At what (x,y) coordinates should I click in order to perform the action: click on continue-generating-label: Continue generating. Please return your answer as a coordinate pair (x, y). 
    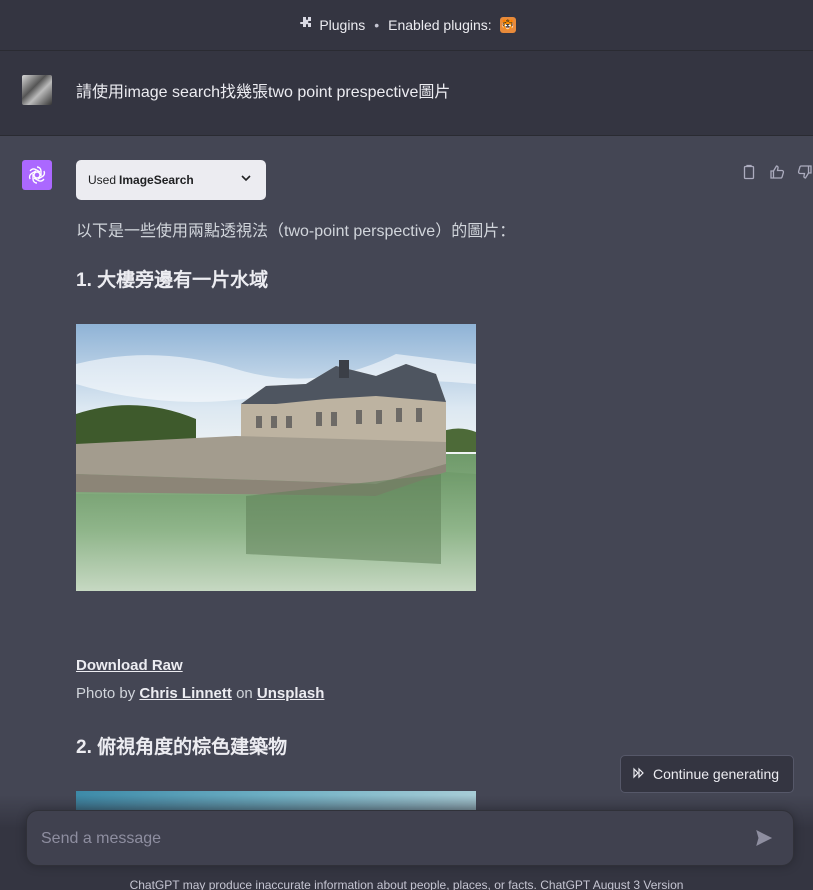
    Looking at the image, I should click on (716, 774).